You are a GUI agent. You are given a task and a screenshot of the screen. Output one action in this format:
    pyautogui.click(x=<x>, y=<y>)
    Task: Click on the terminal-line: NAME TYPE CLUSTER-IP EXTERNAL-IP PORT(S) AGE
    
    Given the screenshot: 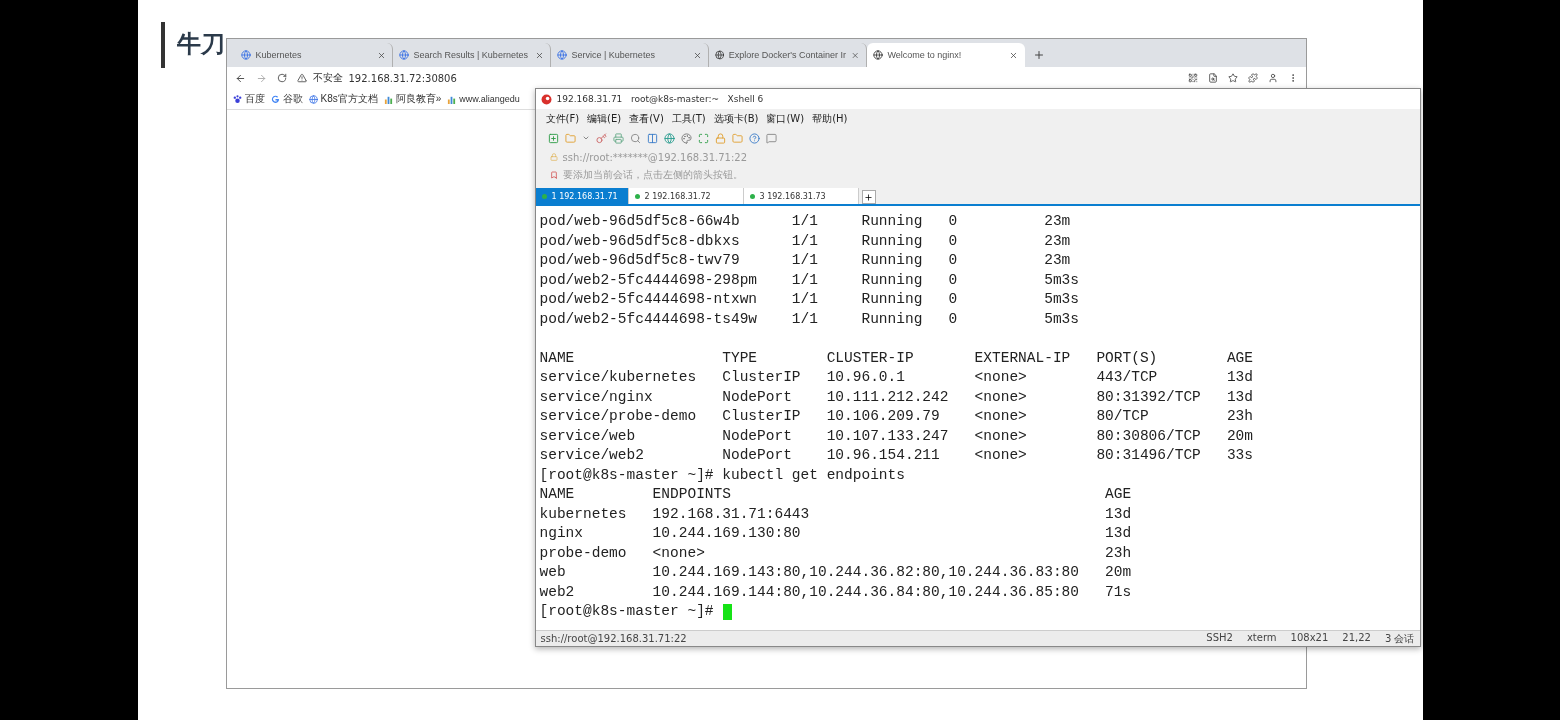 What is the action you would take?
    pyautogui.click(x=897, y=358)
    